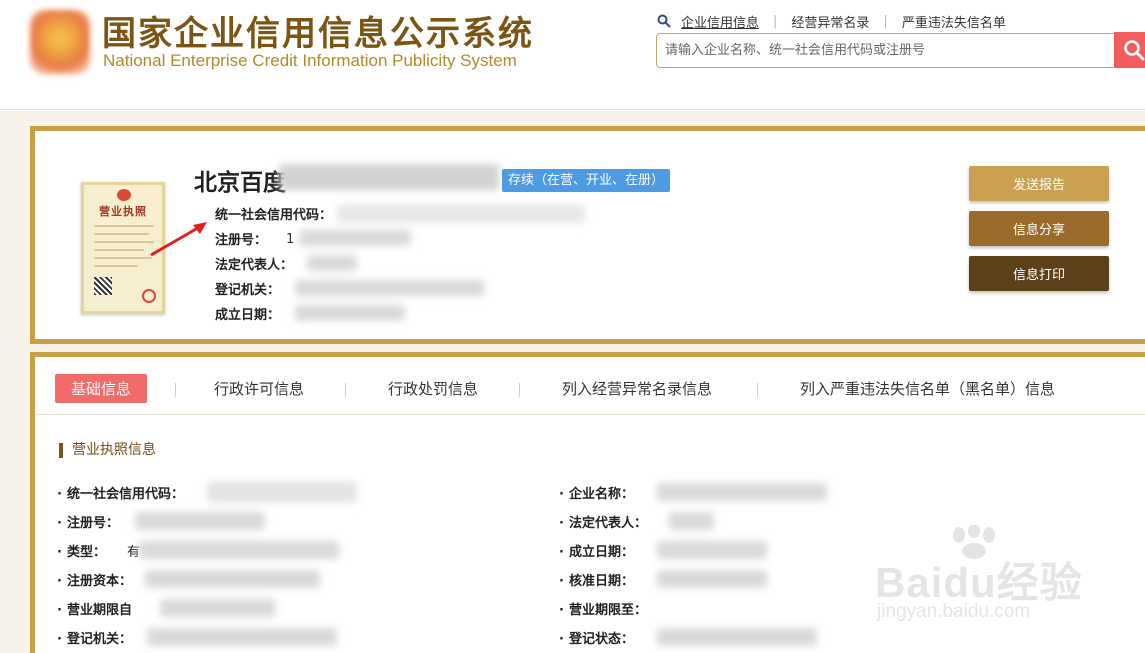  What do you see at coordinates (720, 21) in the screenshot?
I see `nav-credit-info: 企业信用信息` at bounding box center [720, 21].